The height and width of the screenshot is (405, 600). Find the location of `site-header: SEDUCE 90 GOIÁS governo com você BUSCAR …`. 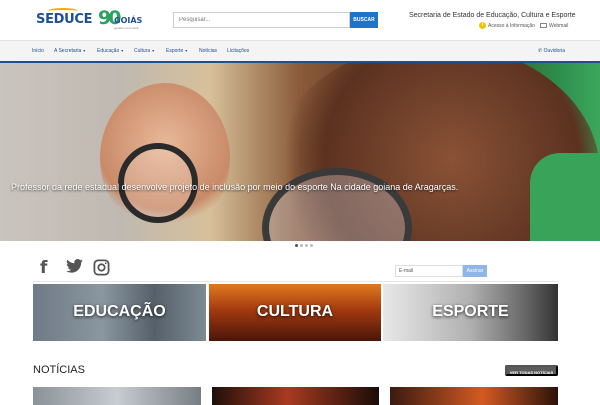

site-header: SEDUCE 90 GOIÁS governo com você BUSCAR … is located at coordinates (300, 20).